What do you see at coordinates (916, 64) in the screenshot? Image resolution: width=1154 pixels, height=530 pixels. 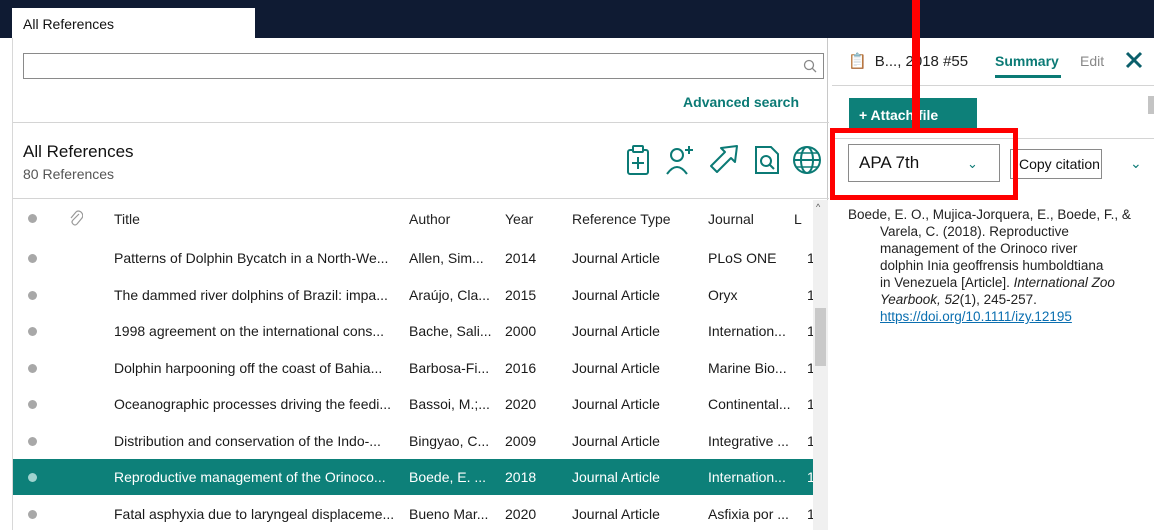 I see `highlight-arrow` at bounding box center [916, 64].